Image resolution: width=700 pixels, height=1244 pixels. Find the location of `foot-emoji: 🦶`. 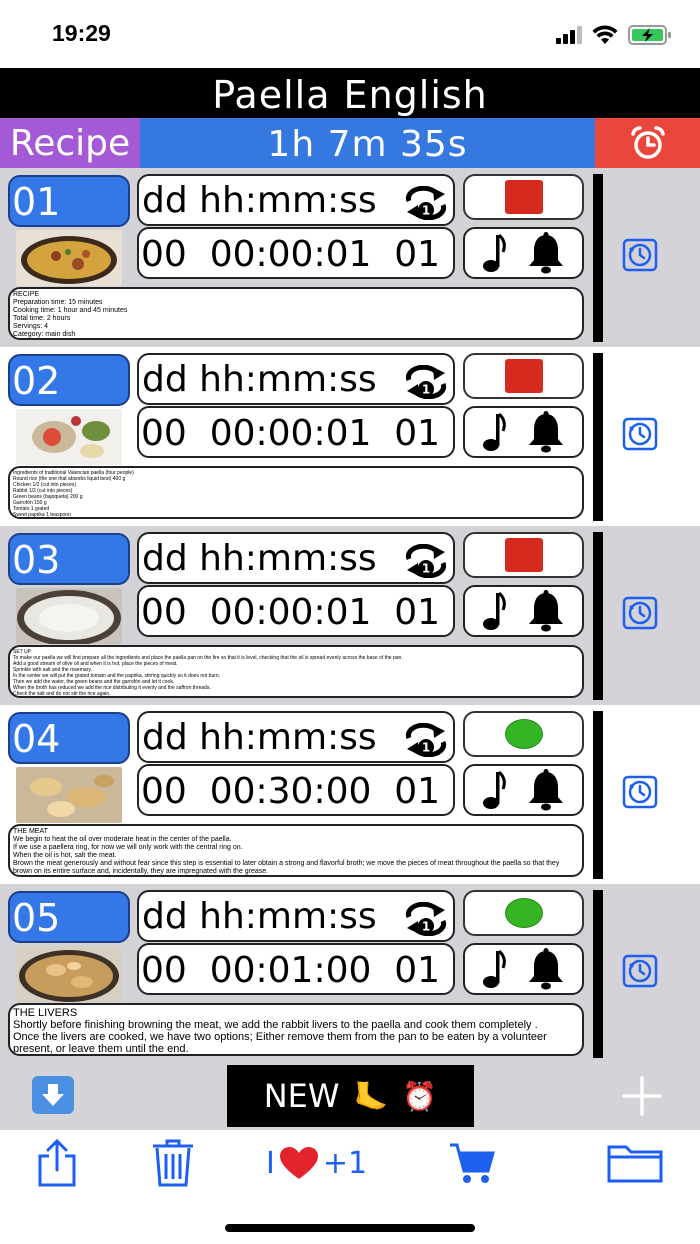

foot-emoji: 🦶 is located at coordinates (371, 1096).